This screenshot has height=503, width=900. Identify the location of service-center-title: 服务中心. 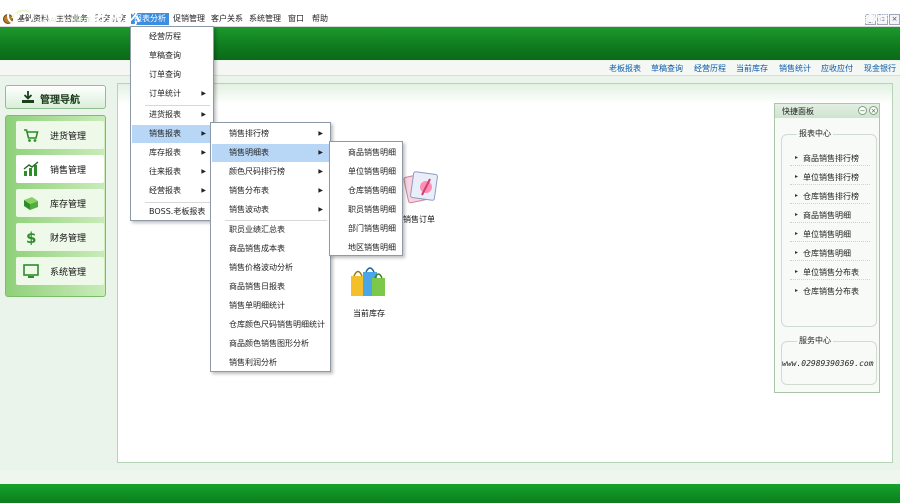
(815, 340).